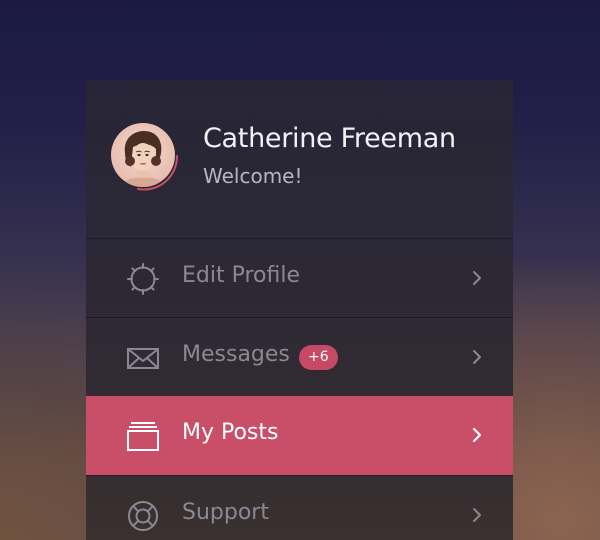  Describe the element at coordinates (299, 507) in the screenshot. I see `menu-item-support: Support` at that location.